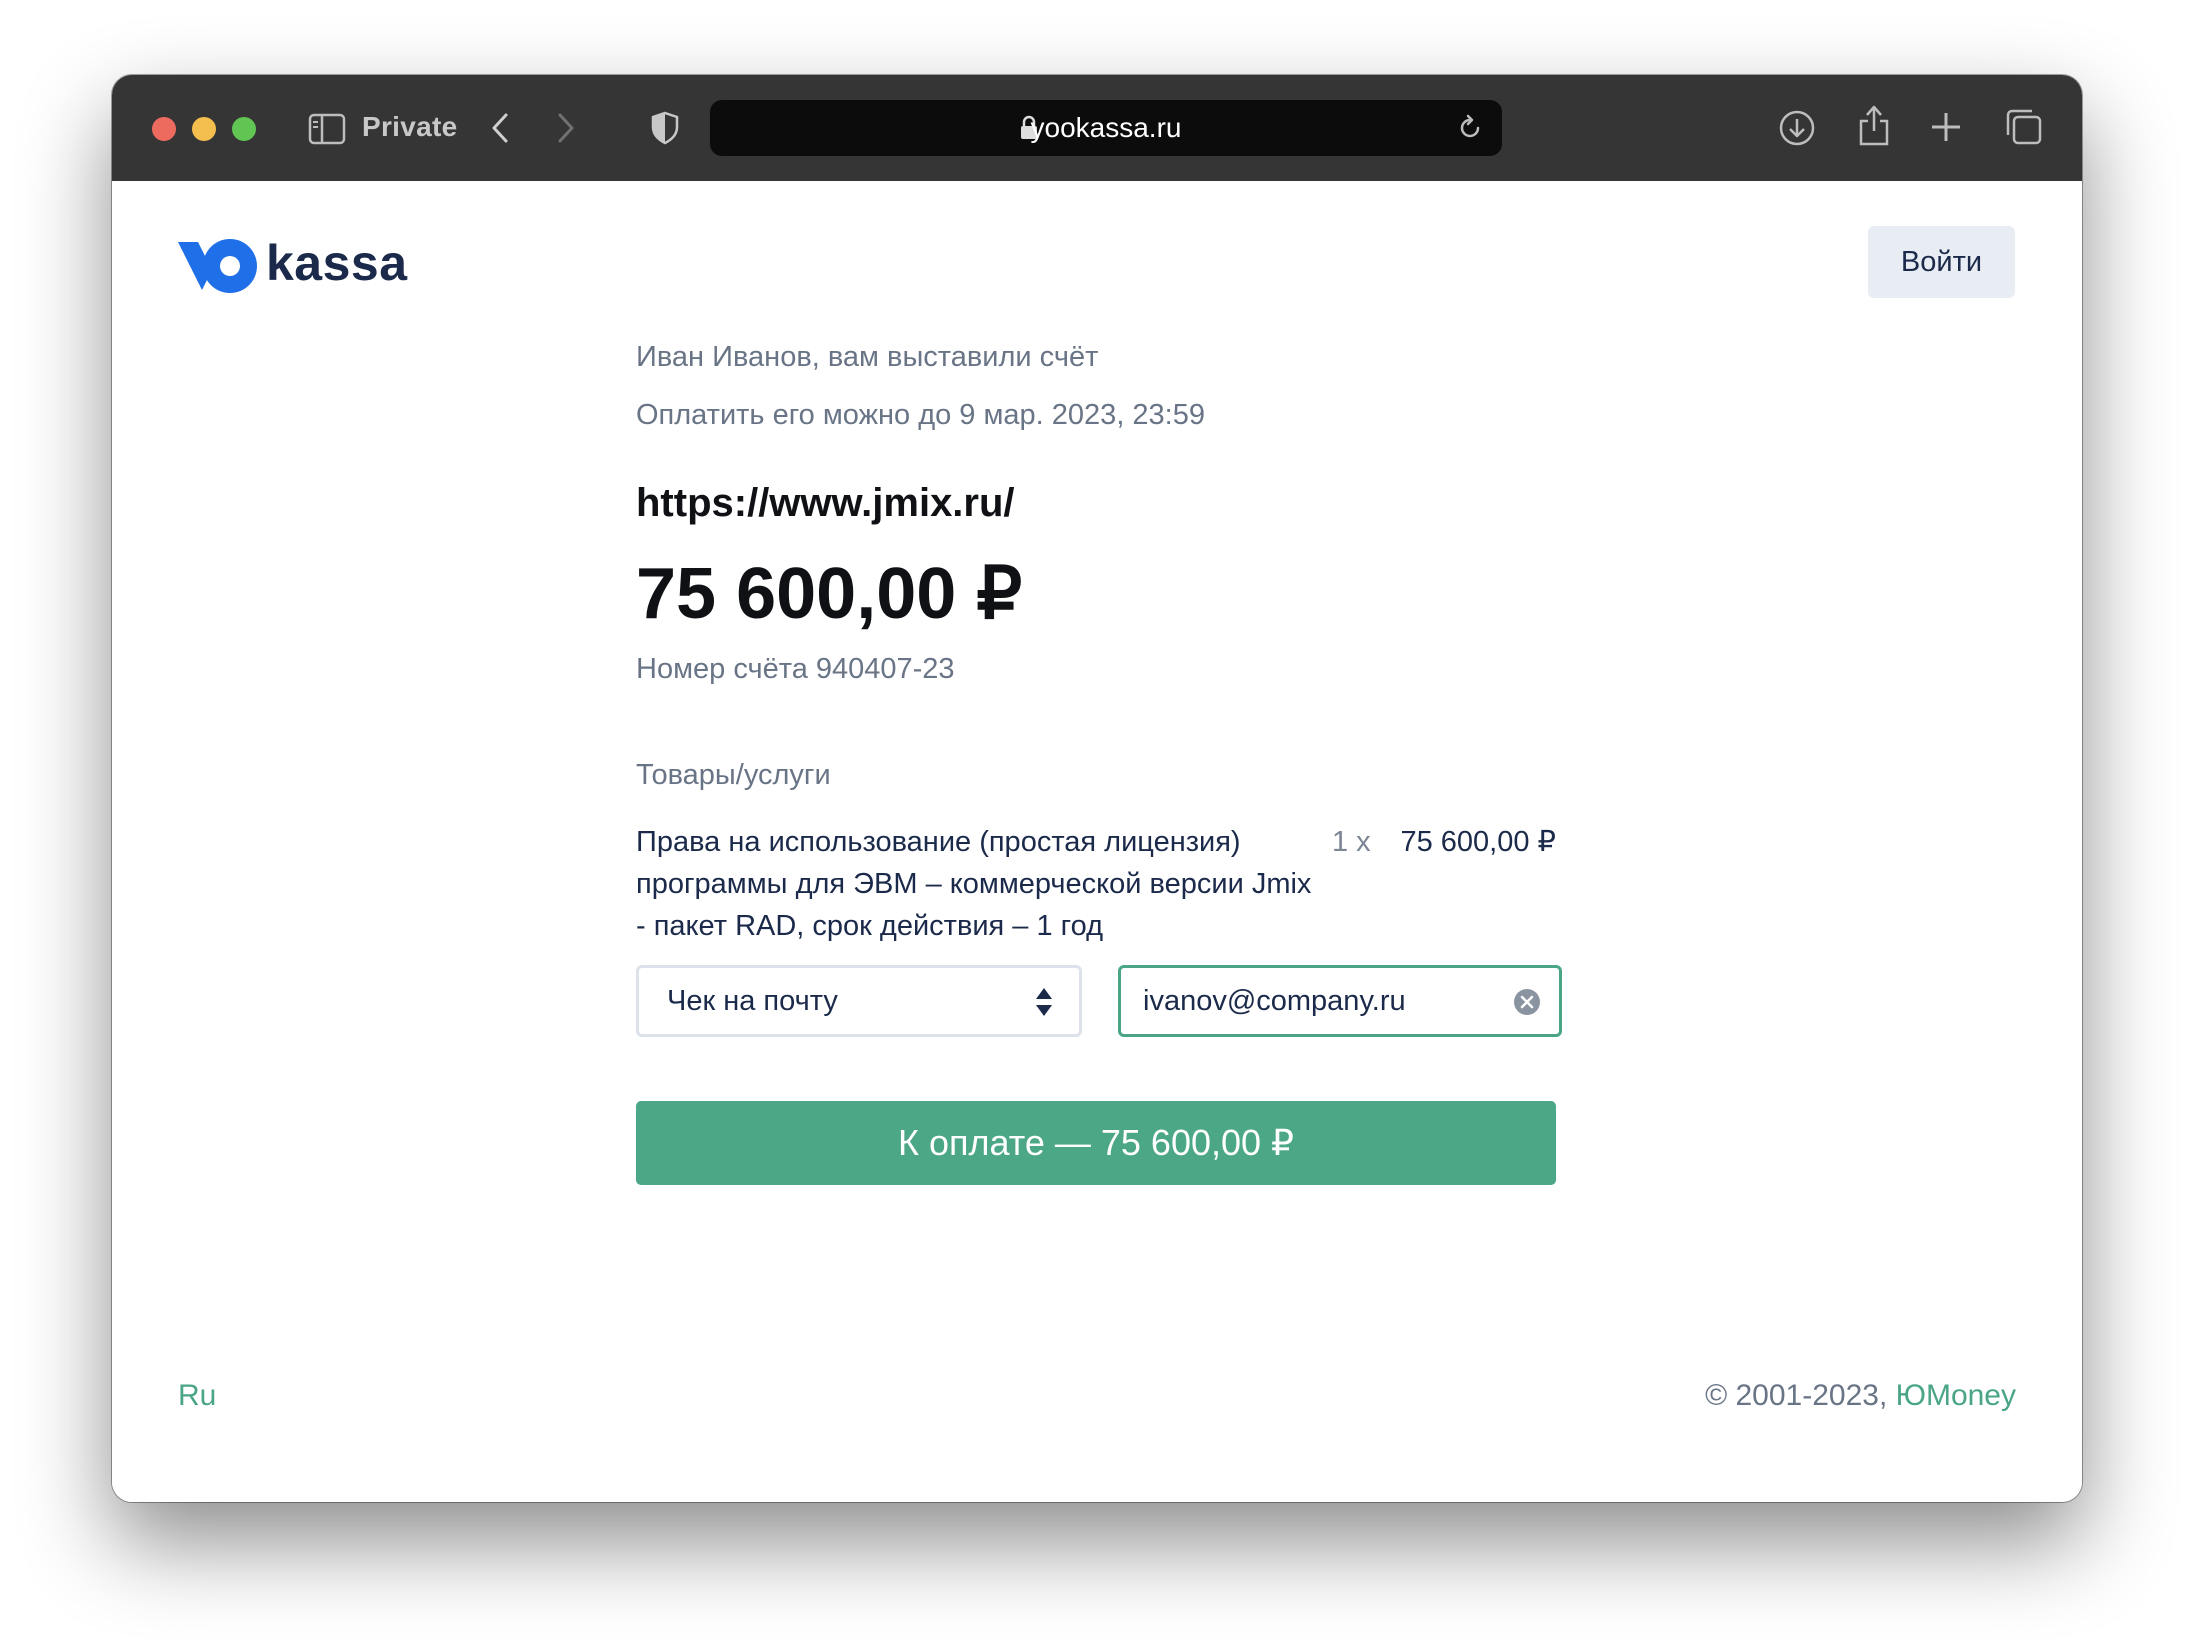  I want to click on close-window-button, so click(164, 129).